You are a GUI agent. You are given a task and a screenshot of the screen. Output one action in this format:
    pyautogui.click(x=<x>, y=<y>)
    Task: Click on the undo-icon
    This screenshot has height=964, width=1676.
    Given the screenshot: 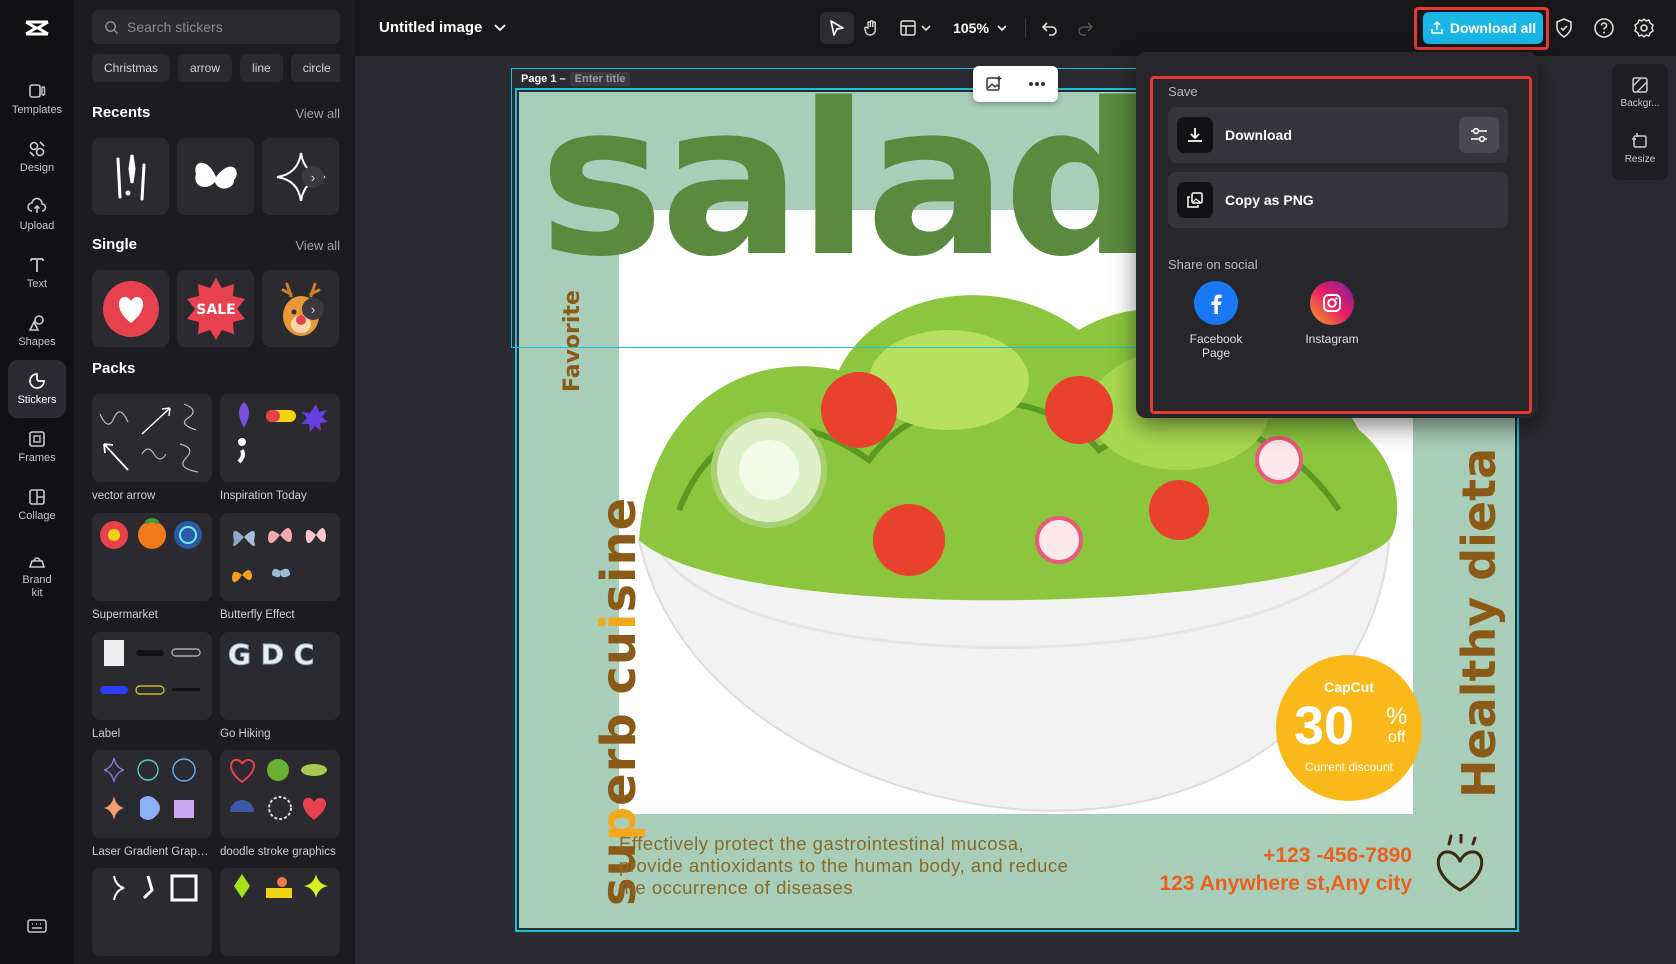 What is the action you would take?
    pyautogui.click(x=1049, y=29)
    